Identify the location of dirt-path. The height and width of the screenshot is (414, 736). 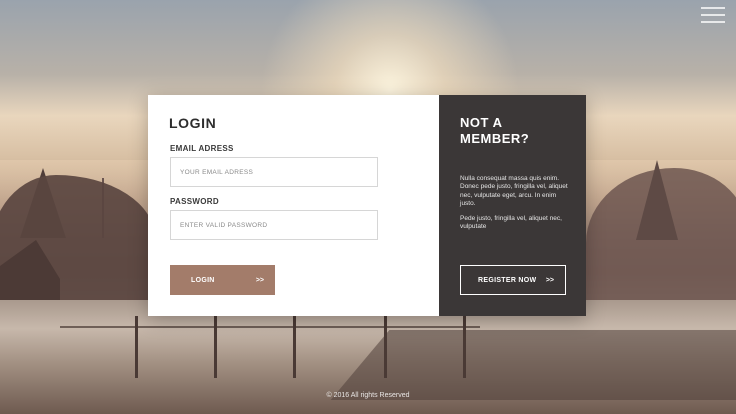
(533, 365).